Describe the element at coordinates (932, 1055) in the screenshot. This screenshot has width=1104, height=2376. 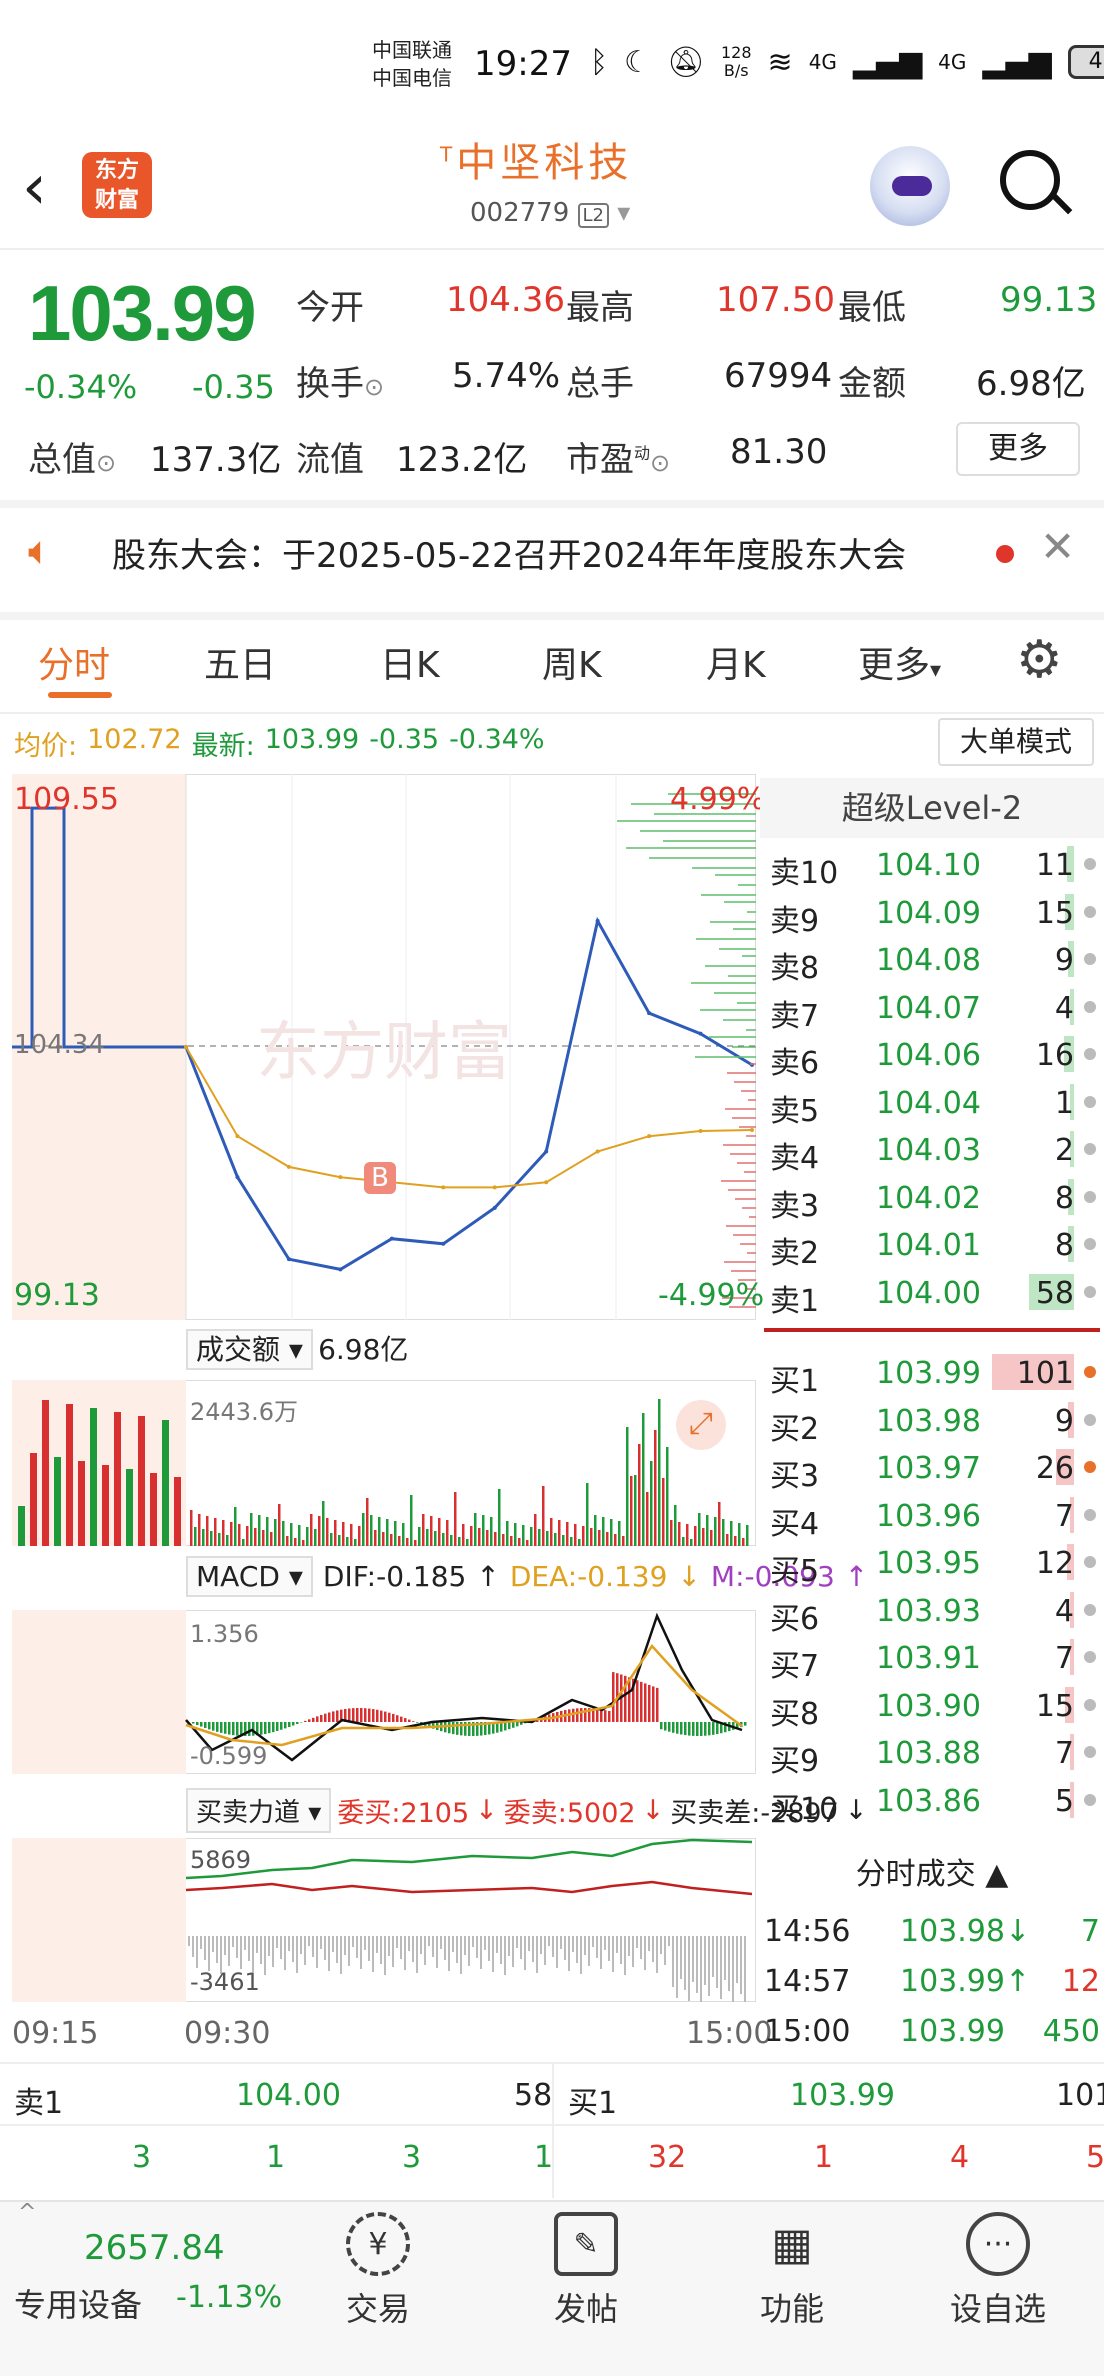
I see `sell-row: 卖6 104.06 16` at that location.